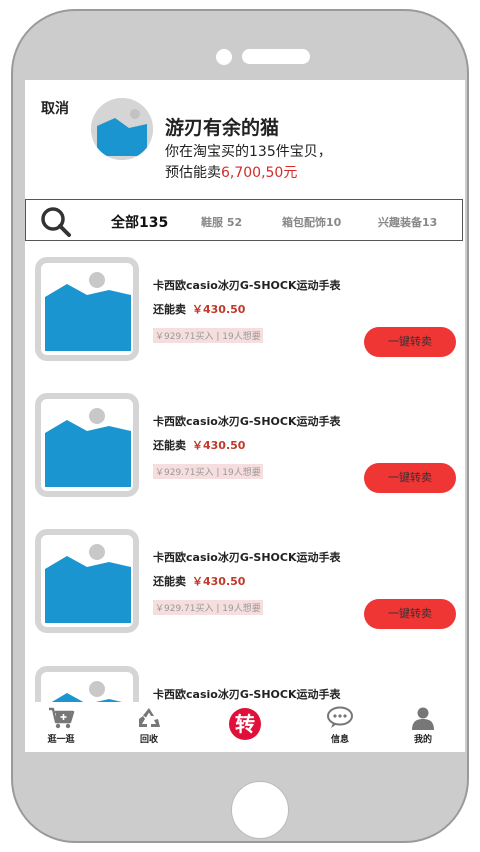 This screenshot has width=480, height=852. Describe the element at coordinates (259, 173) in the screenshot. I see `estimate-amount: 6,700,50元` at that location.